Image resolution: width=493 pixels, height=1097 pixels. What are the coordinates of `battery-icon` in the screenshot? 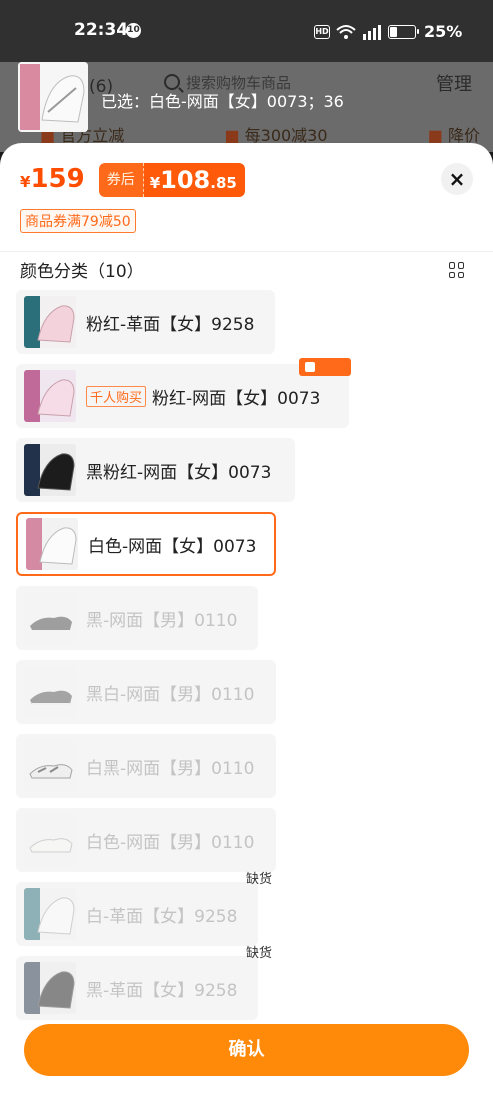 It's located at (403, 31).